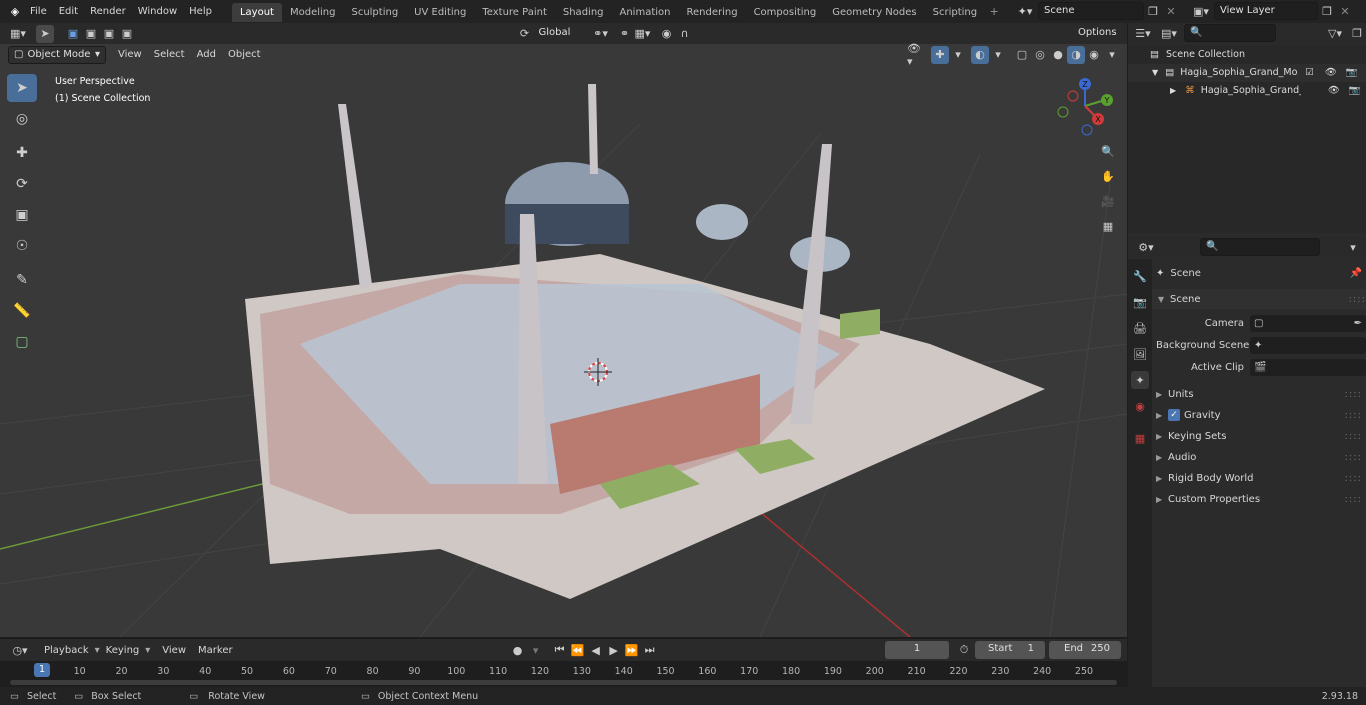 This screenshot has height=705, width=1366. Describe the element at coordinates (980, 54) in the screenshot. I see `overlay-toggle-icon: ◐` at that location.